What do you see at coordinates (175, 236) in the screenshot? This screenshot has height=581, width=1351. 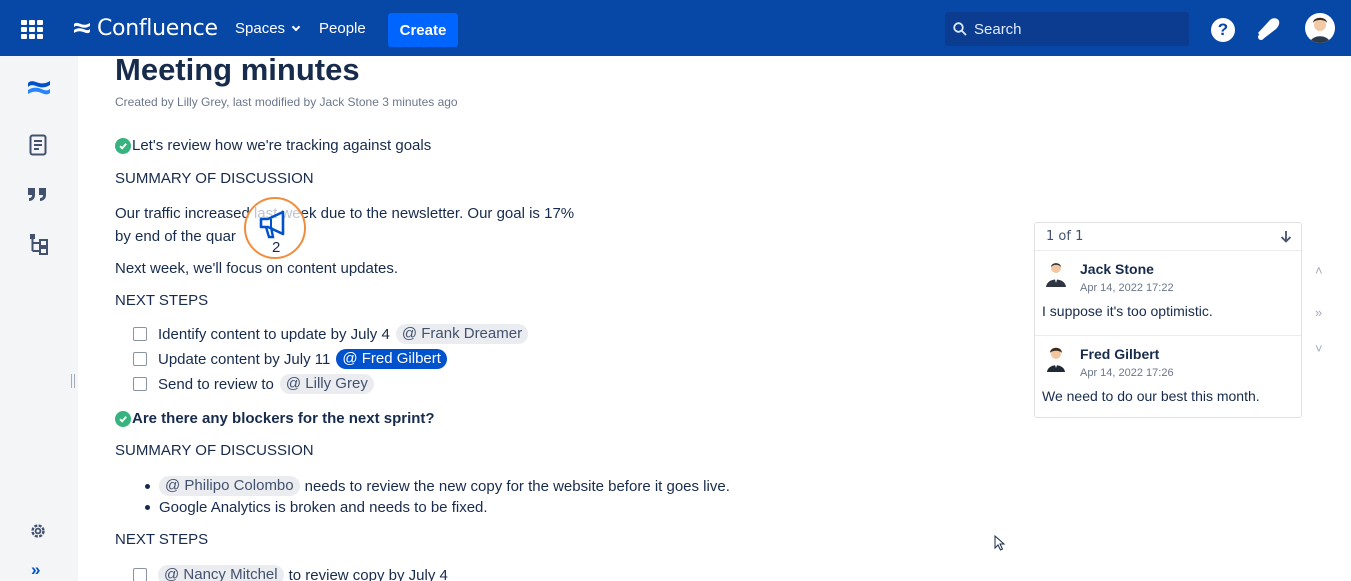 I see `paragraph-traffic-line2: by end of the quar` at bounding box center [175, 236].